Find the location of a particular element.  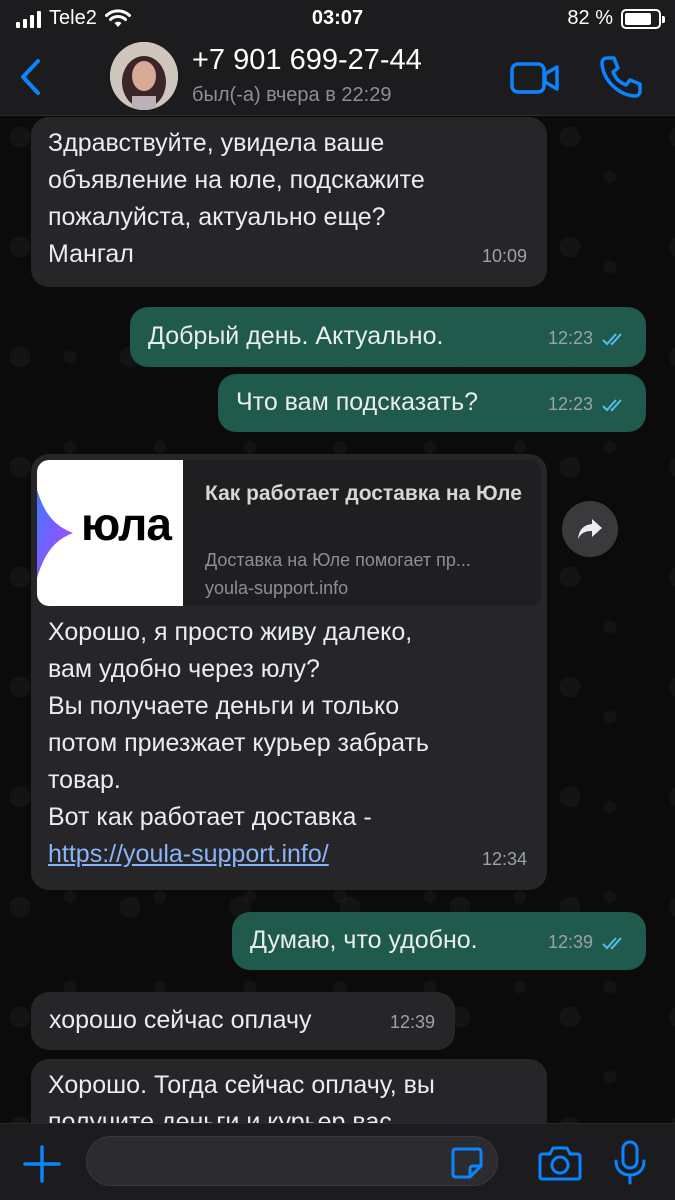

status-bar: Tele2 03:07 82 % is located at coordinates (337, 19).